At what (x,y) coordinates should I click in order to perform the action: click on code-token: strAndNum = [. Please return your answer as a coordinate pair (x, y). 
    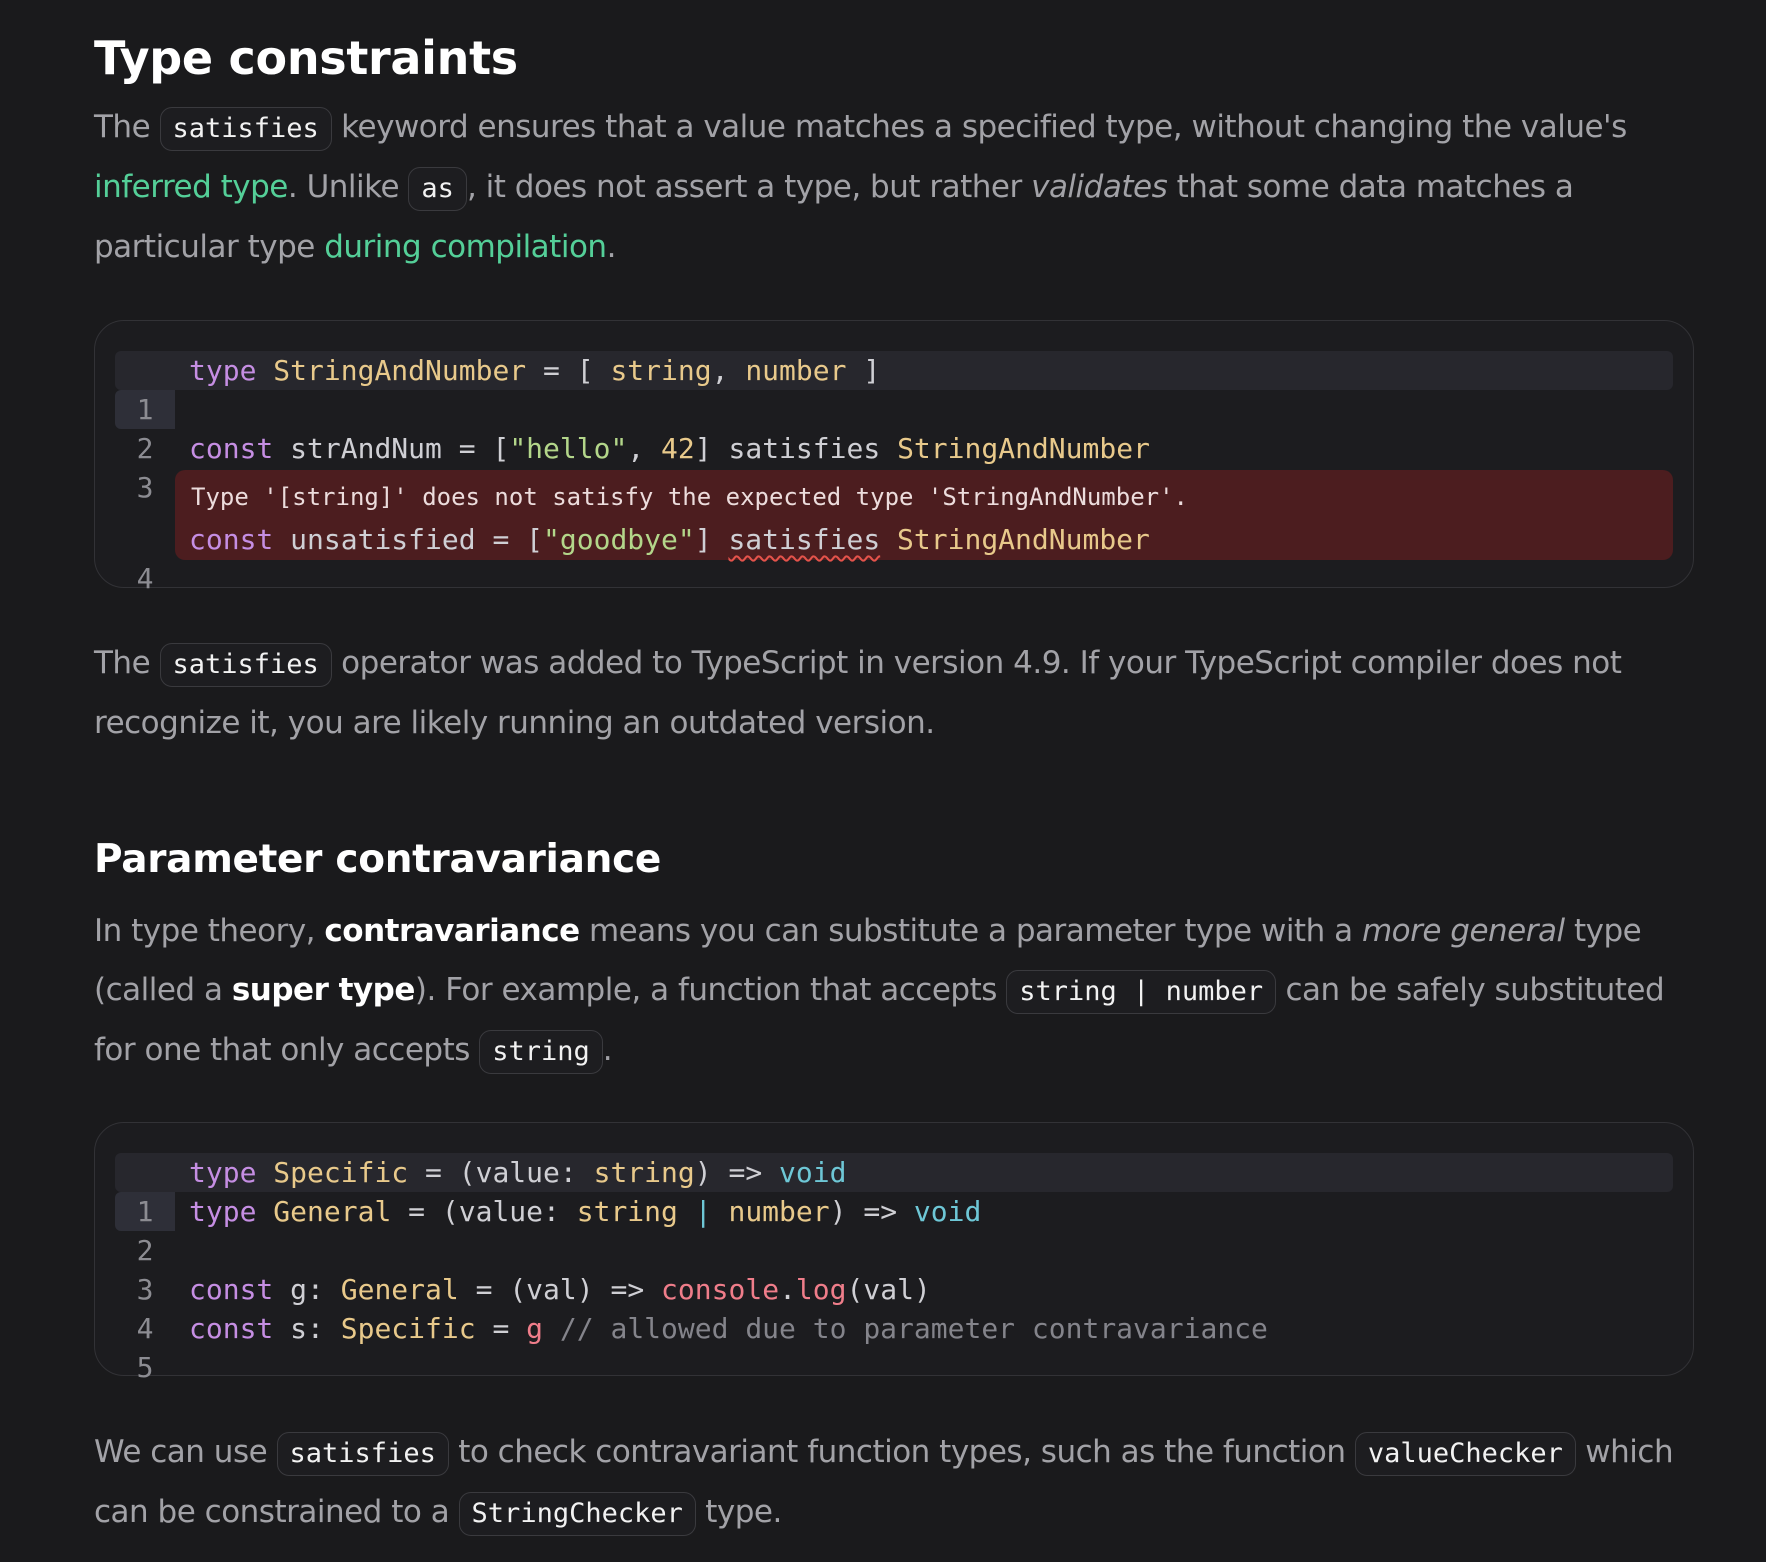
    Looking at the image, I should click on (391, 448).